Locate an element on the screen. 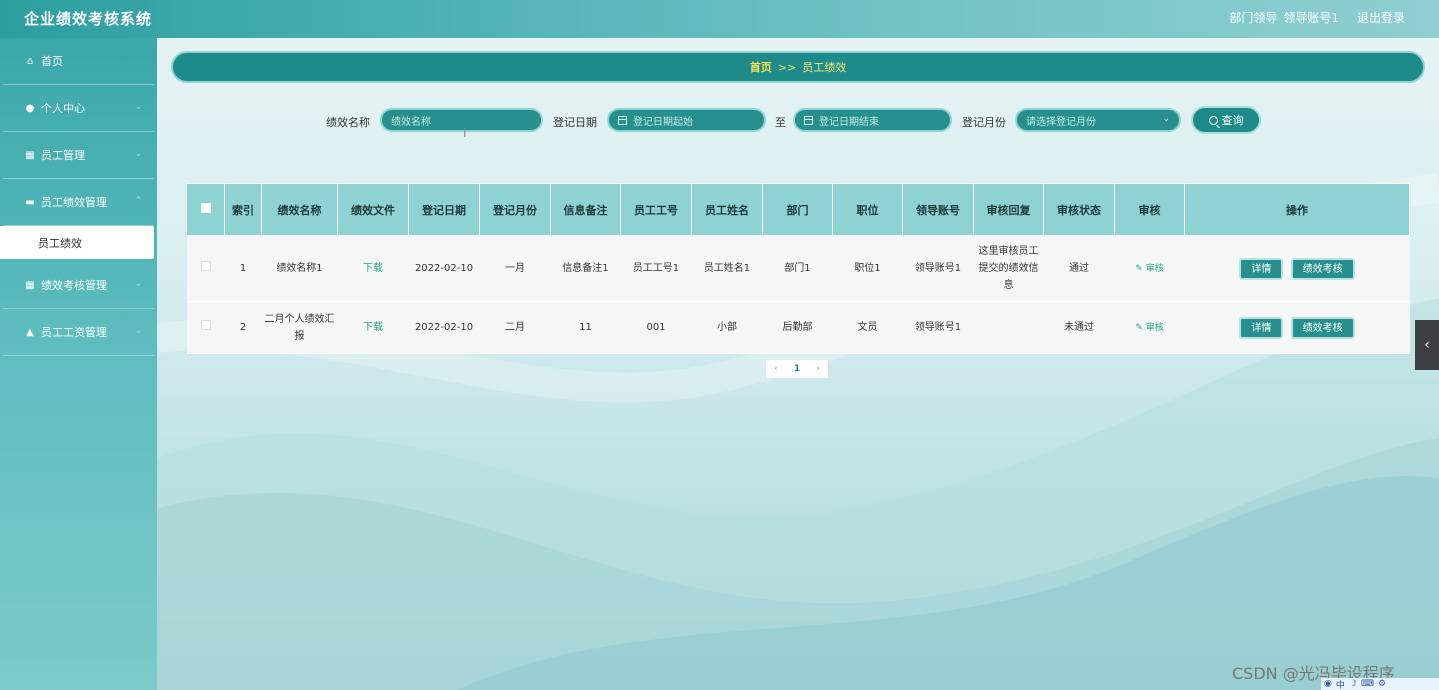 This screenshot has height=690, width=1439. cell-emp-name: 小部 is located at coordinates (727, 327).